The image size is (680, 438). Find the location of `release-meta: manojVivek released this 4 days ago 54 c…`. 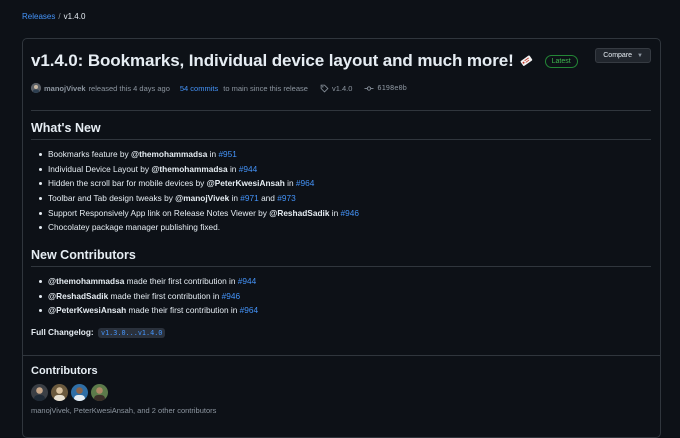

release-meta: manojVivek released this 4 days ago 54 c… is located at coordinates (219, 88).